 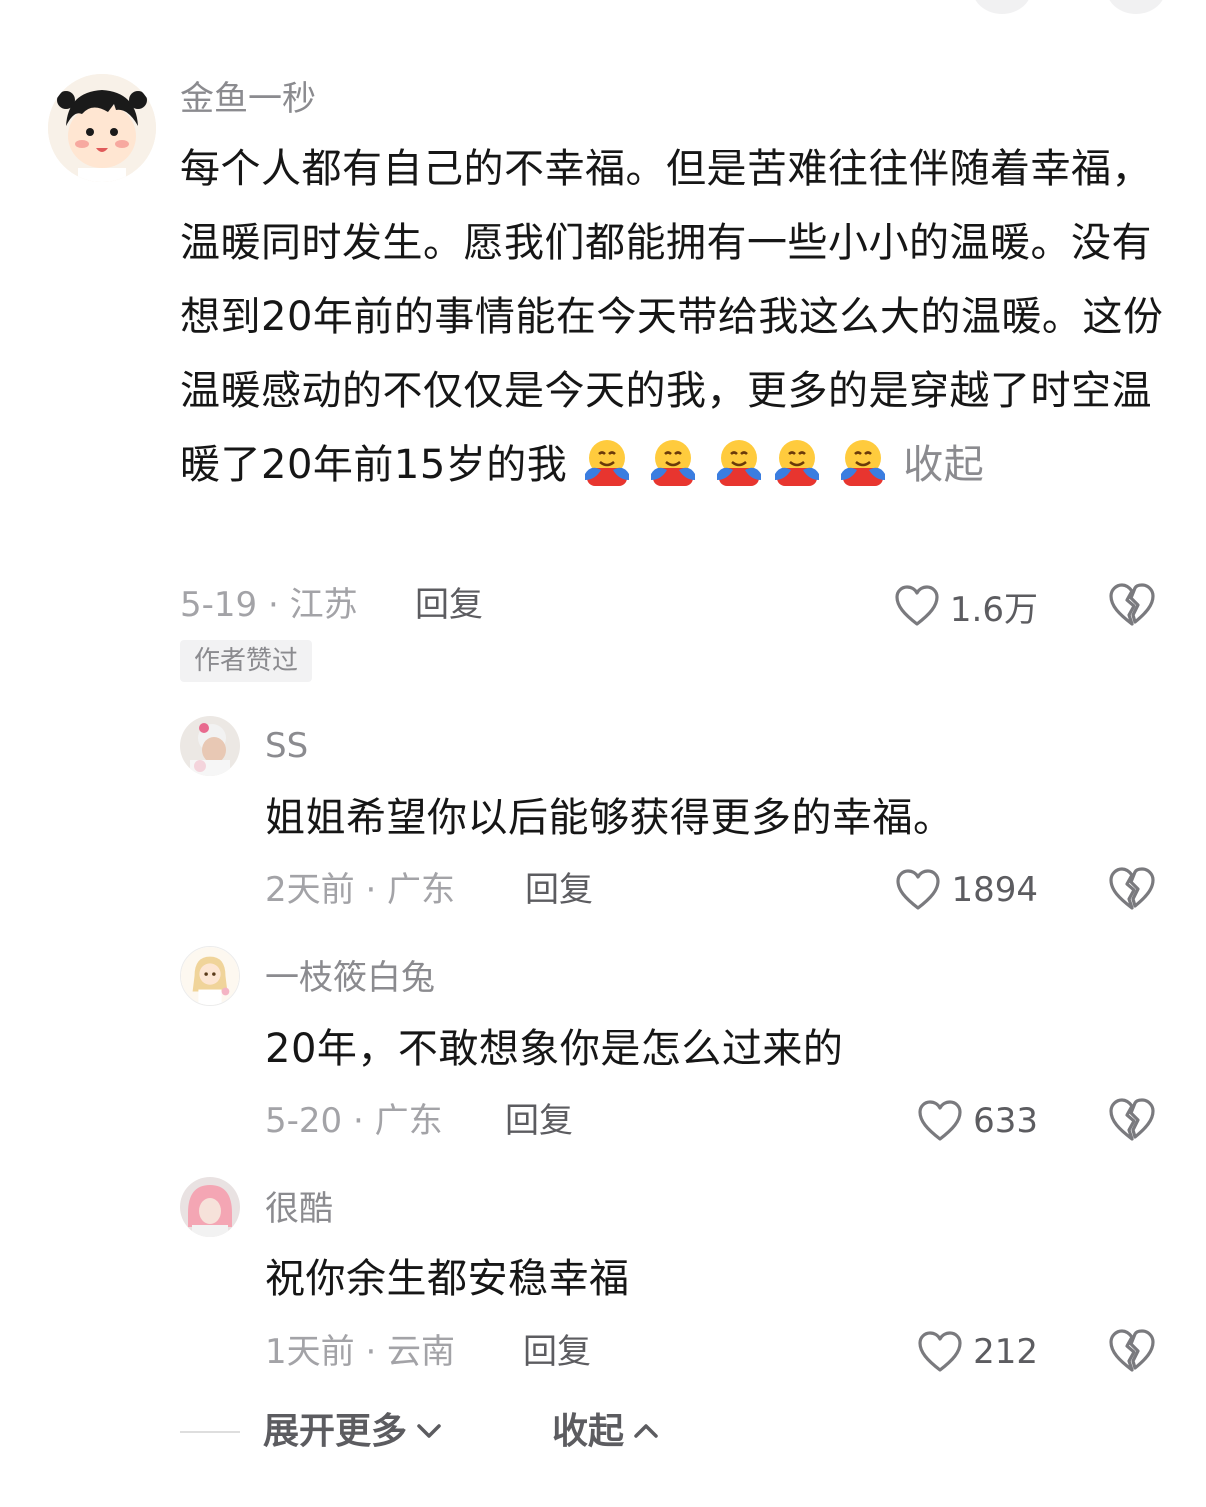 What do you see at coordinates (360, 890) in the screenshot?
I see `reply-meta: 2天前 · 广东` at bounding box center [360, 890].